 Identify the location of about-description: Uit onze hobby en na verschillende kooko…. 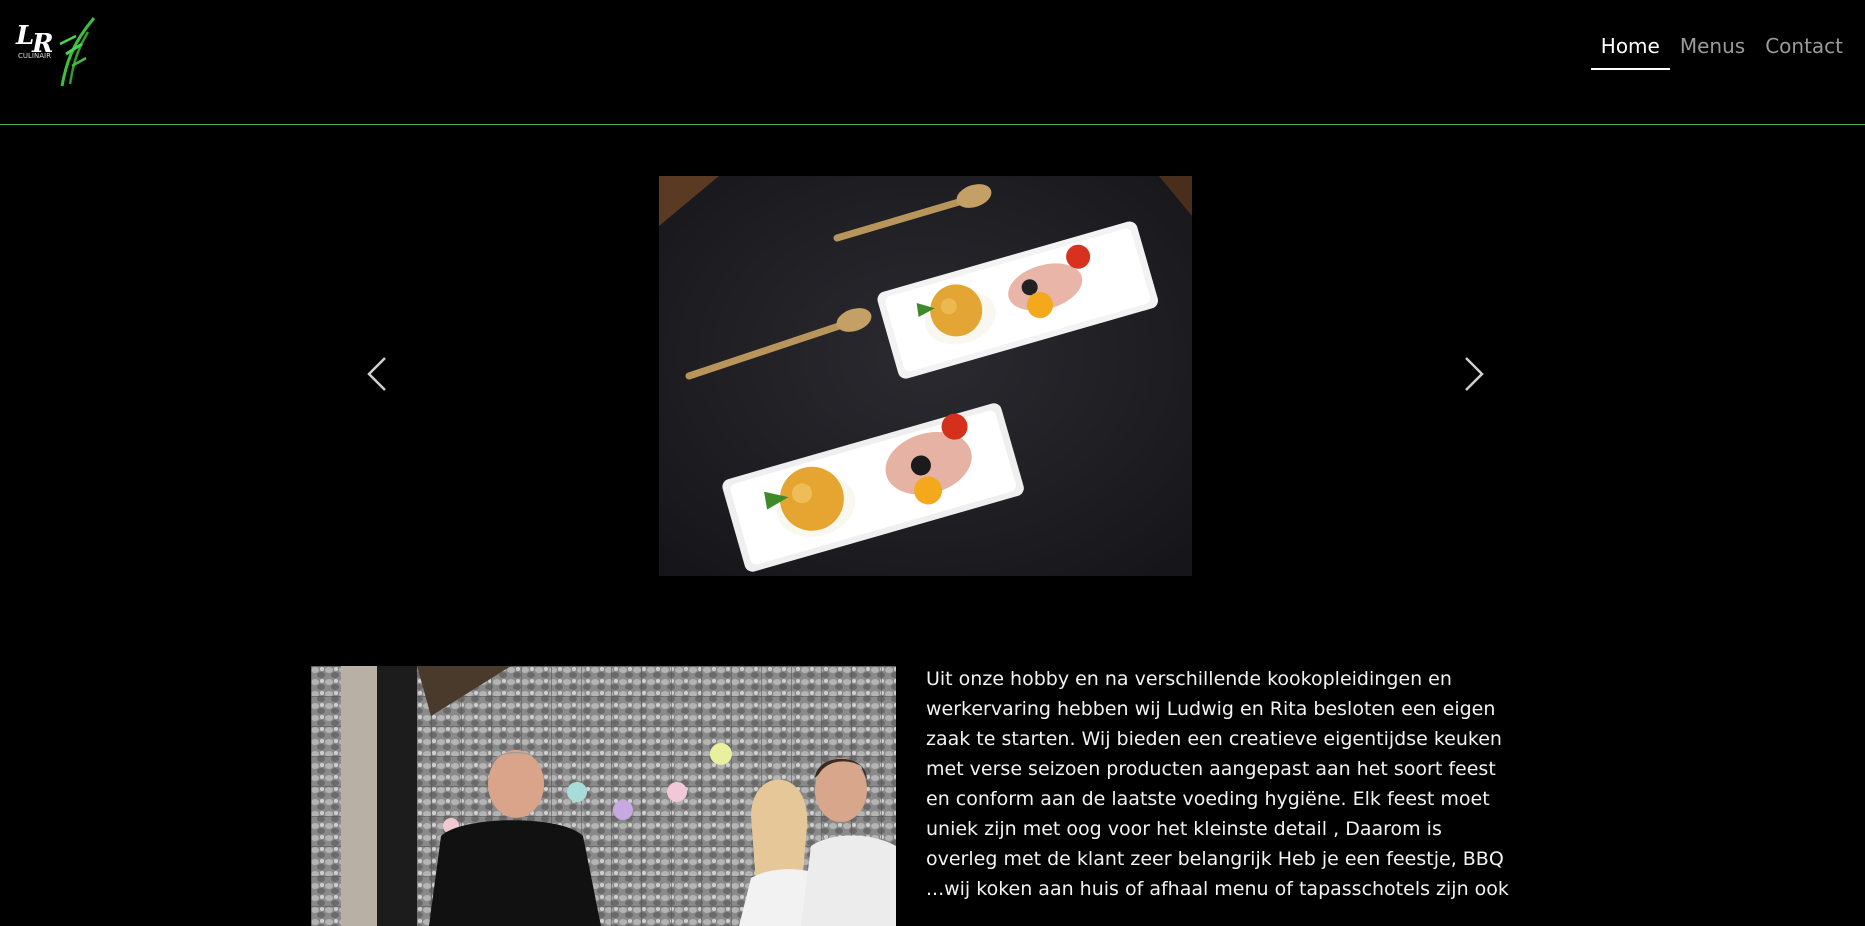
(1217, 784).